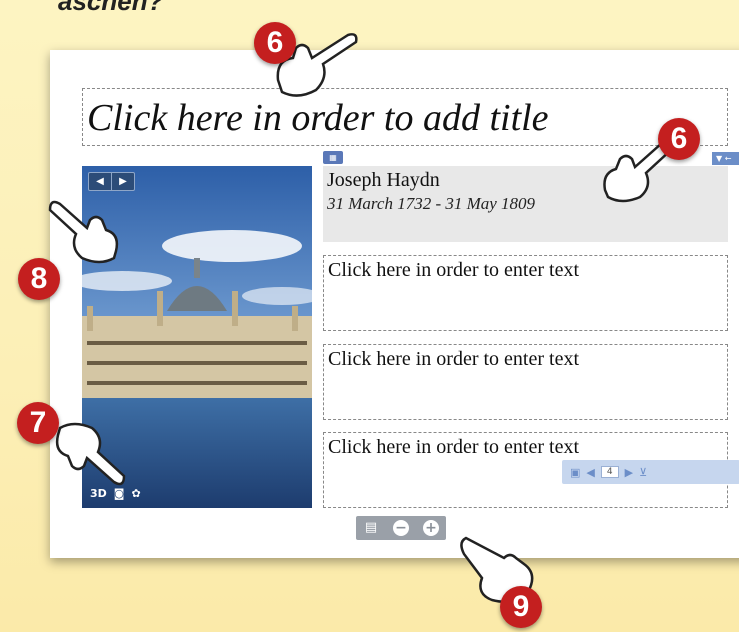 The image size is (739, 632). I want to click on presentation-icon: ▤, so click(371, 528).